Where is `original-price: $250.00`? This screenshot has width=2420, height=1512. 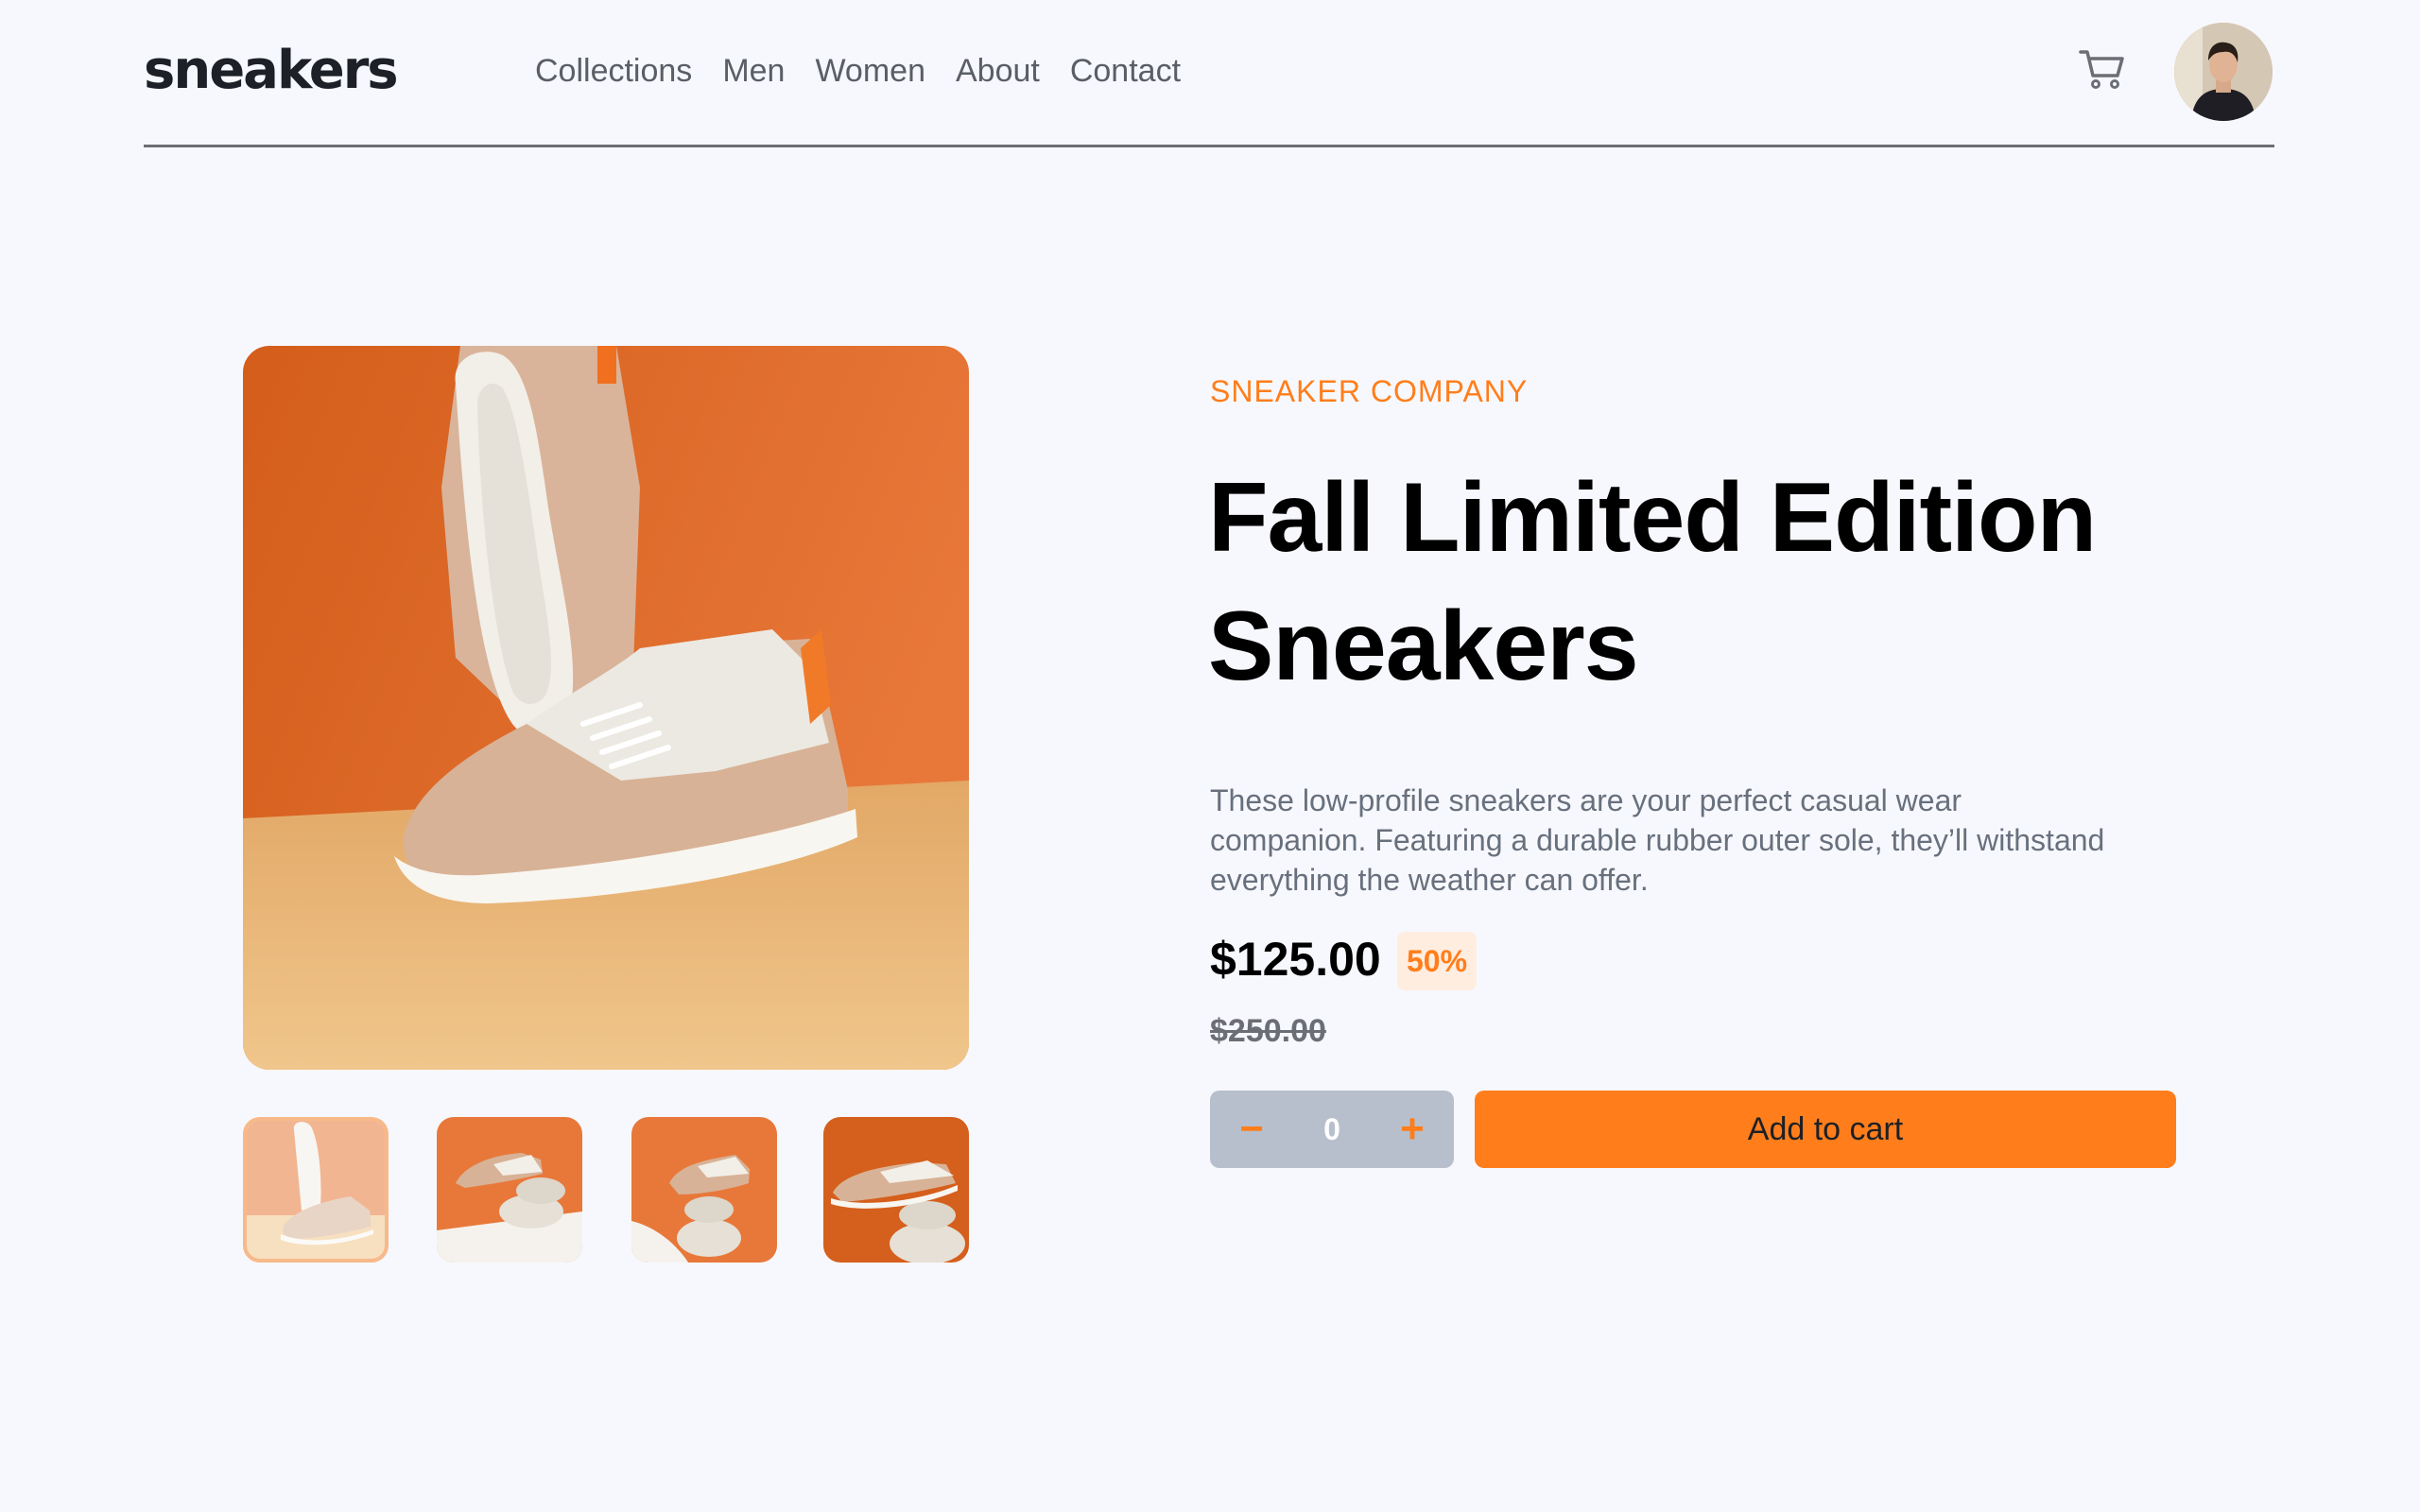 original-price: $250.00 is located at coordinates (1268, 1031).